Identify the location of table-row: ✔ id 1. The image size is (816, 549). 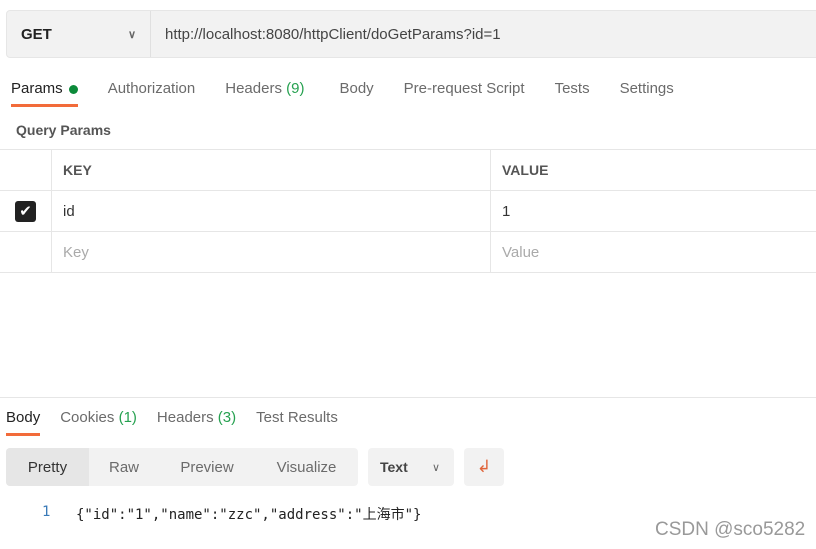
(408, 210).